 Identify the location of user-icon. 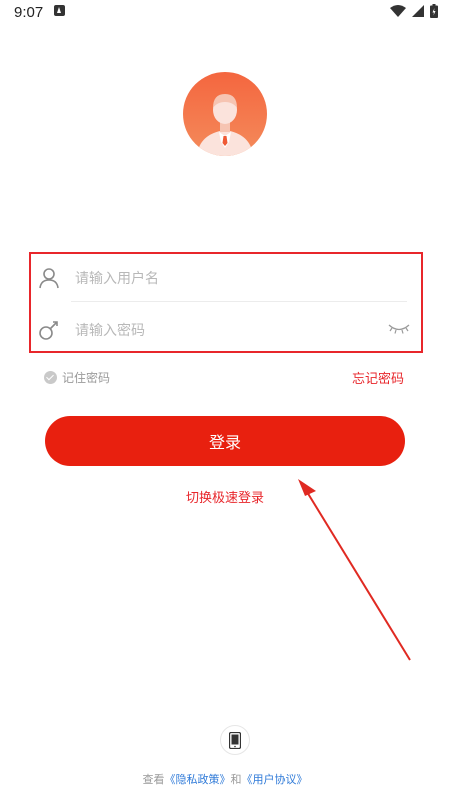
(49, 278).